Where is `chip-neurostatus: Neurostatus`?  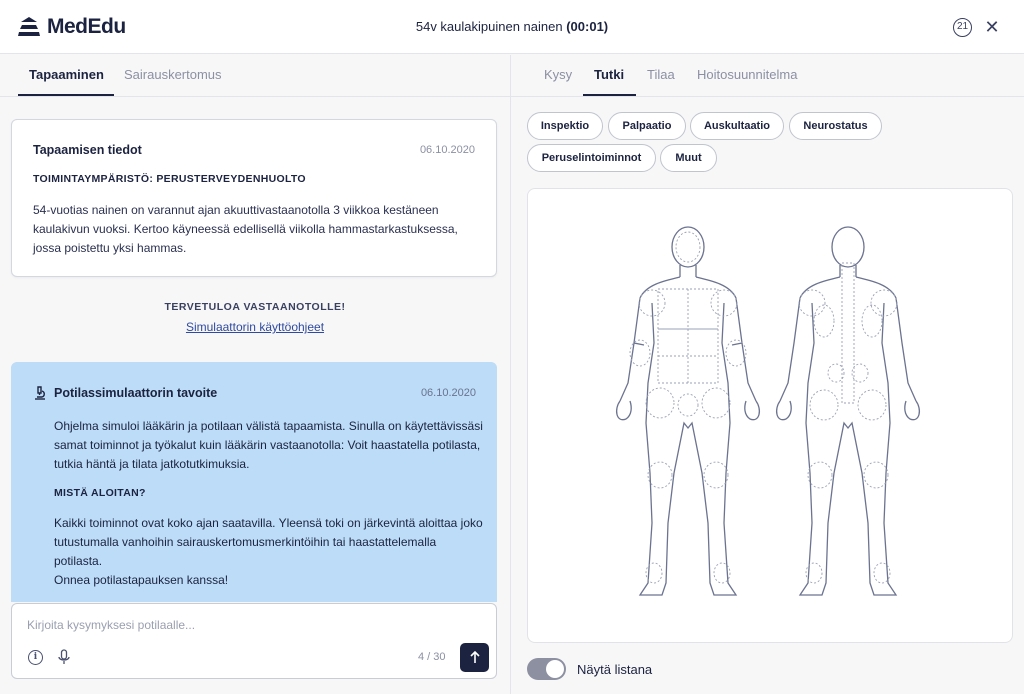
chip-neurostatus: Neurostatus is located at coordinates (835, 126).